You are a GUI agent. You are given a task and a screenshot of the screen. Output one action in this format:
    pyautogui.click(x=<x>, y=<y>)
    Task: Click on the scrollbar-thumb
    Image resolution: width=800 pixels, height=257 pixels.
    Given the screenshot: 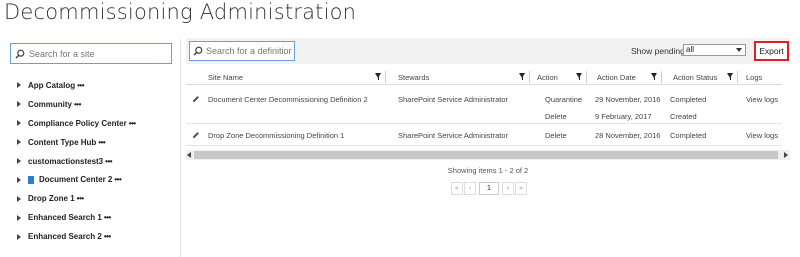 What is the action you would take?
    pyautogui.click(x=486, y=155)
    